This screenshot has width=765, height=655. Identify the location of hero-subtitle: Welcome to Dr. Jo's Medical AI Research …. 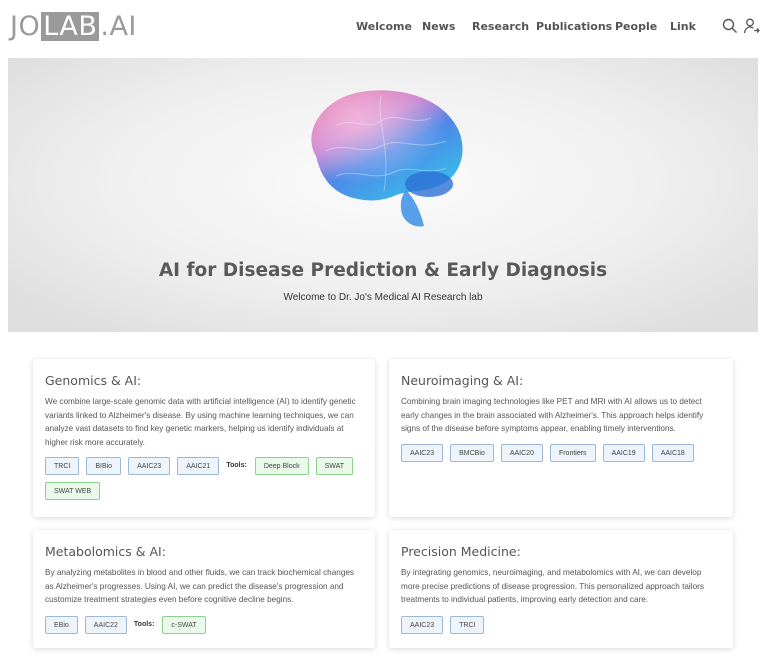
(383, 297).